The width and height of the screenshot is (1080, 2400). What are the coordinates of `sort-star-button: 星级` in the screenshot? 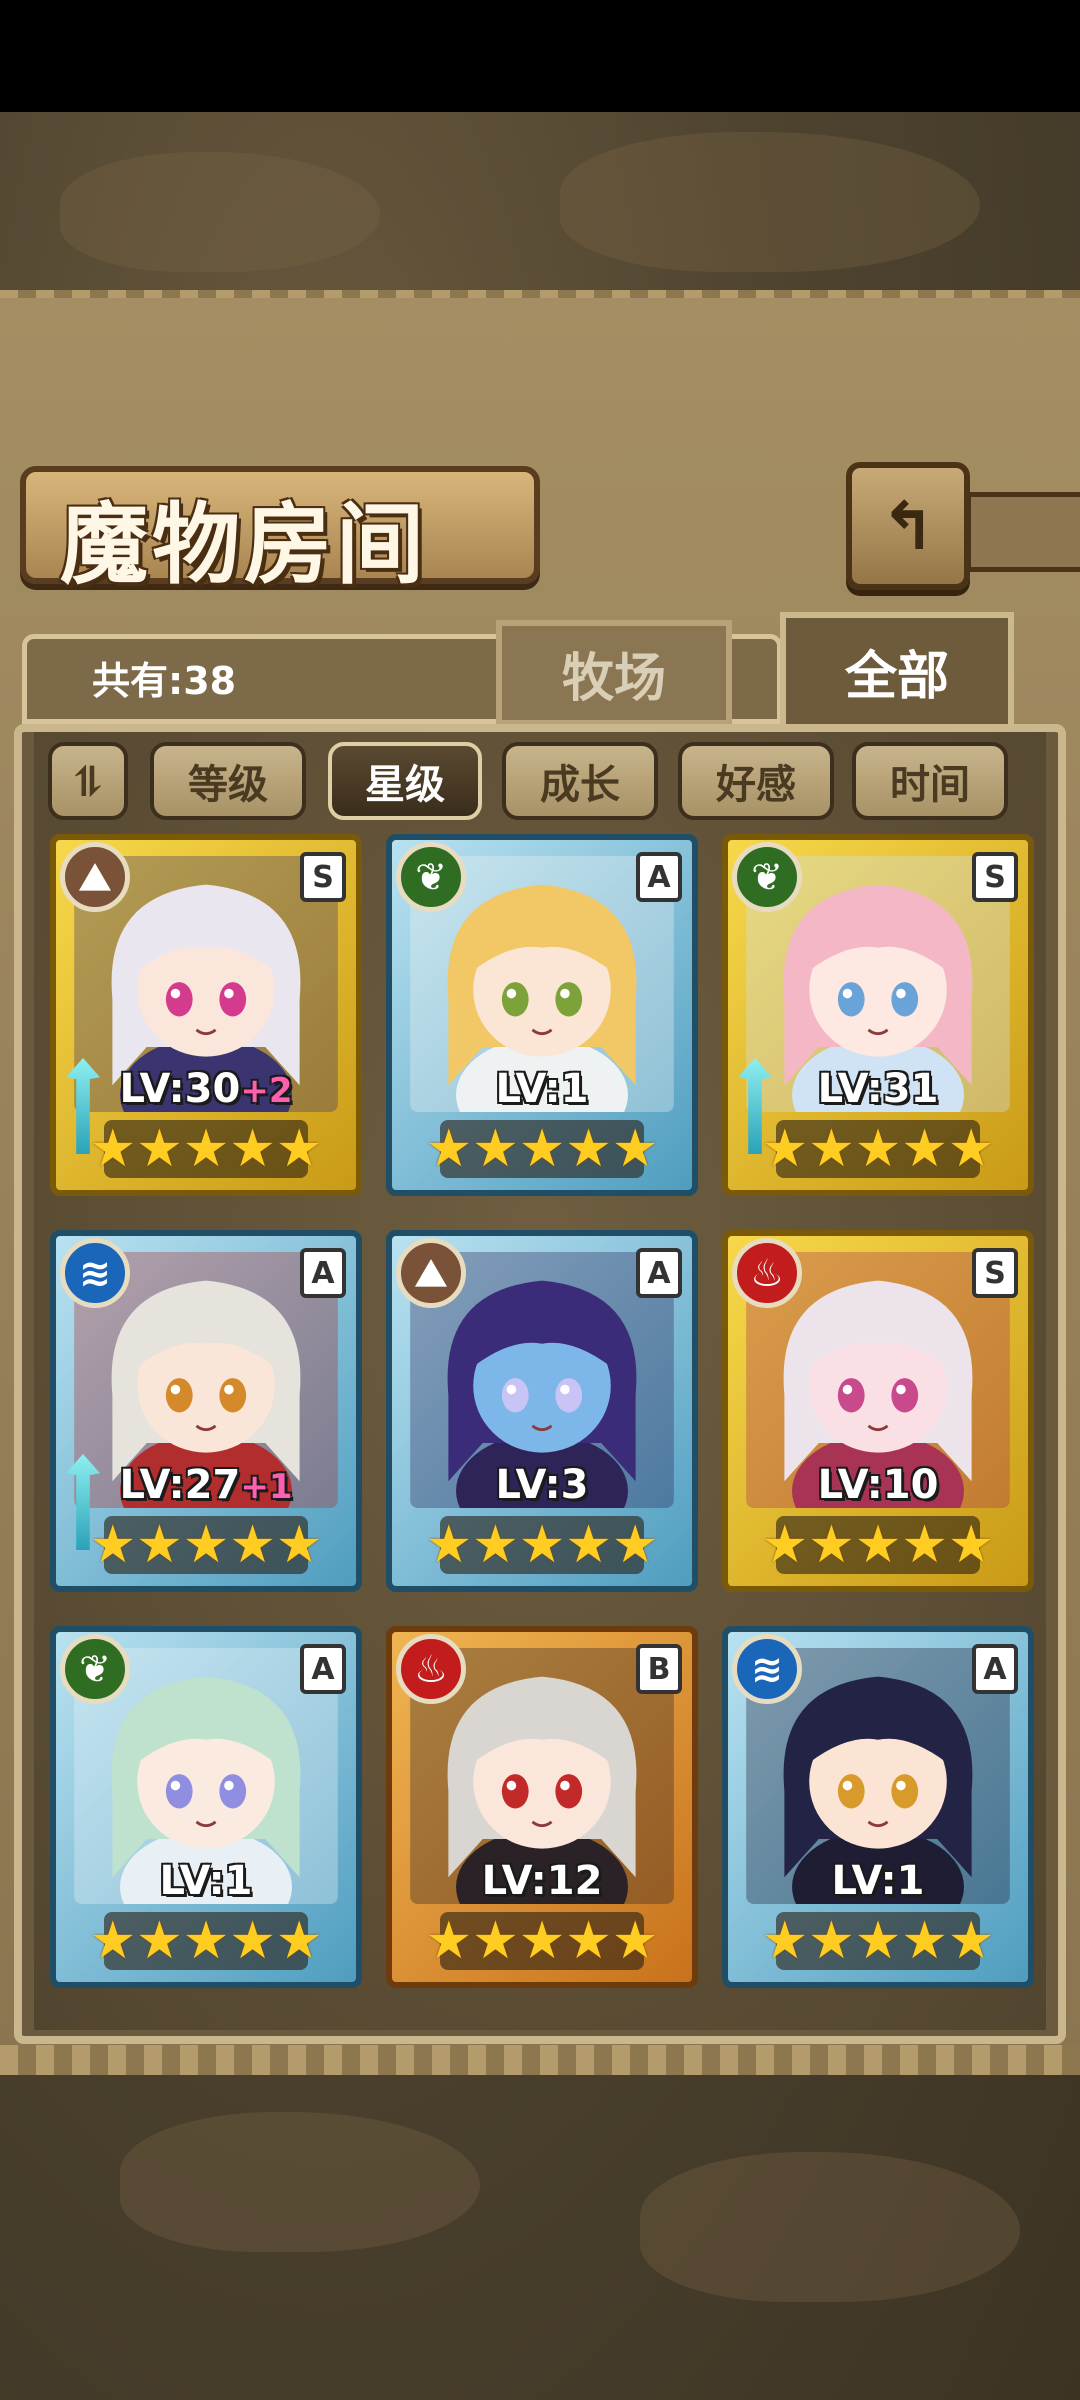 It's located at (405, 781).